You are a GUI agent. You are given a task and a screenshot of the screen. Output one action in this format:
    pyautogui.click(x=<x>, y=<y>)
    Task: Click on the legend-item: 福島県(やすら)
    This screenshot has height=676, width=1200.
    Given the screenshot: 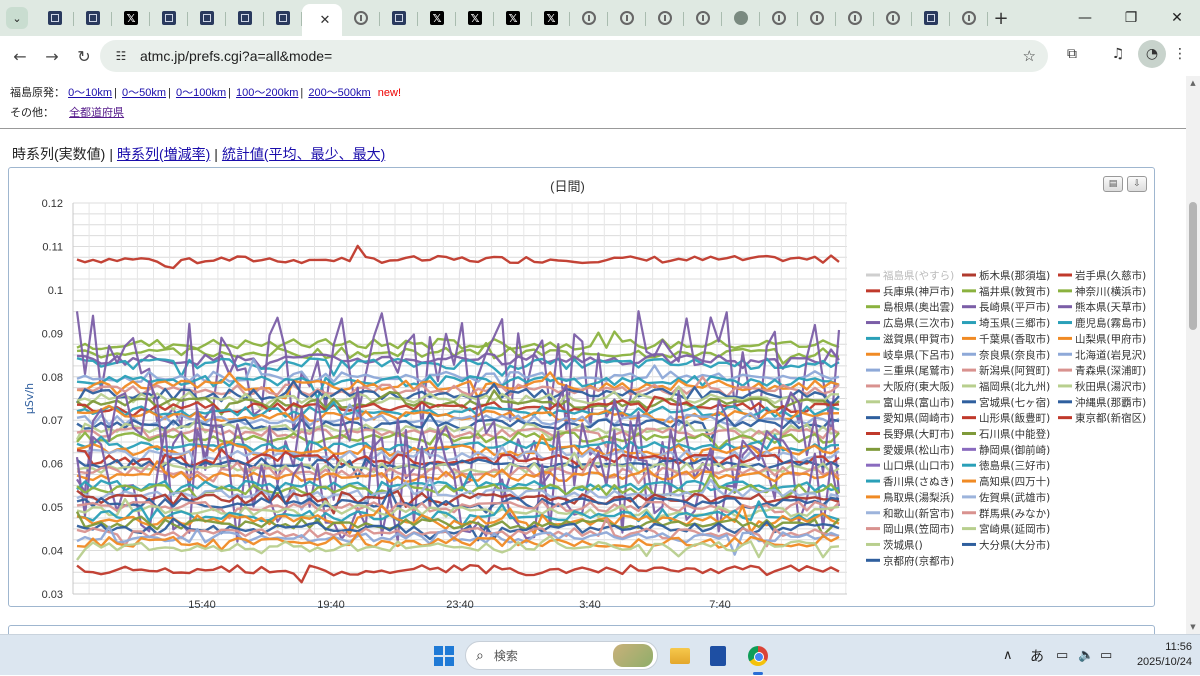 What is the action you would take?
    pyautogui.click(x=918, y=275)
    